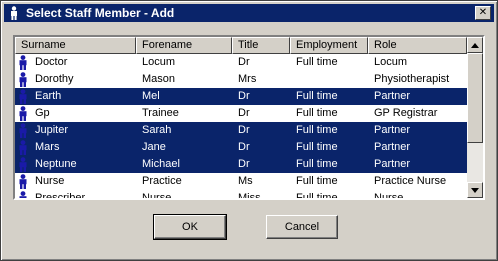 The image size is (498, 261). Describe the element at coordinates (249, 13) in the screenshot. I see `title-bar: Select Staff Member - Add ✕` at that location.